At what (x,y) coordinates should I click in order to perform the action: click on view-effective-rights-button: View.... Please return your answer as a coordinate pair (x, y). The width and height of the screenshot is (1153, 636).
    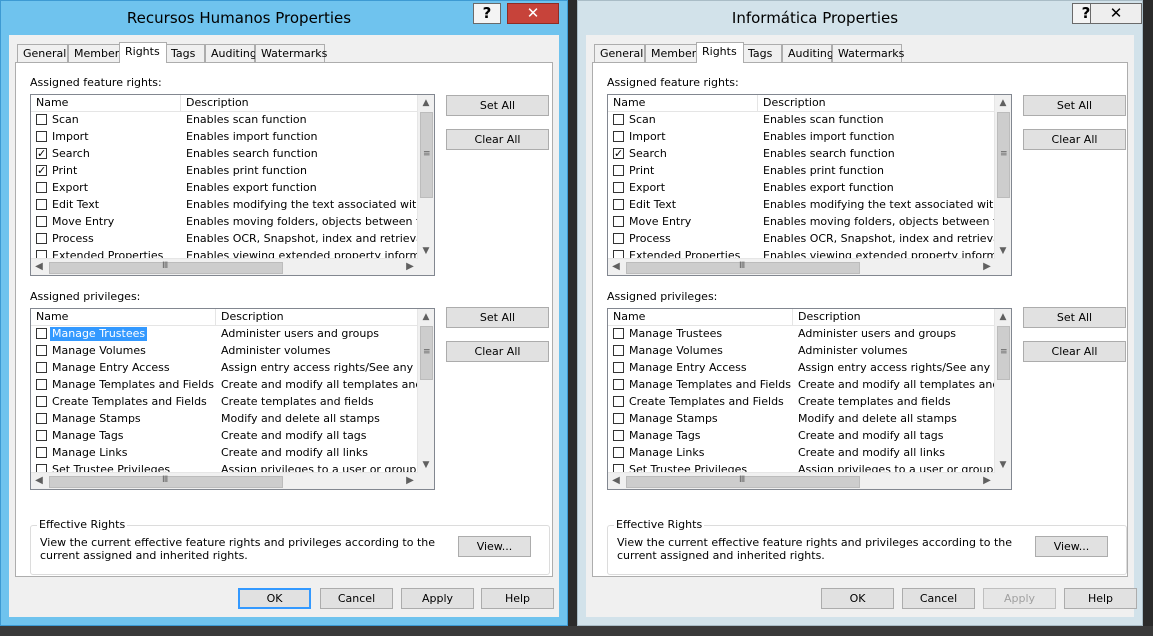
    Looking at the image, I should click on (494, 546).